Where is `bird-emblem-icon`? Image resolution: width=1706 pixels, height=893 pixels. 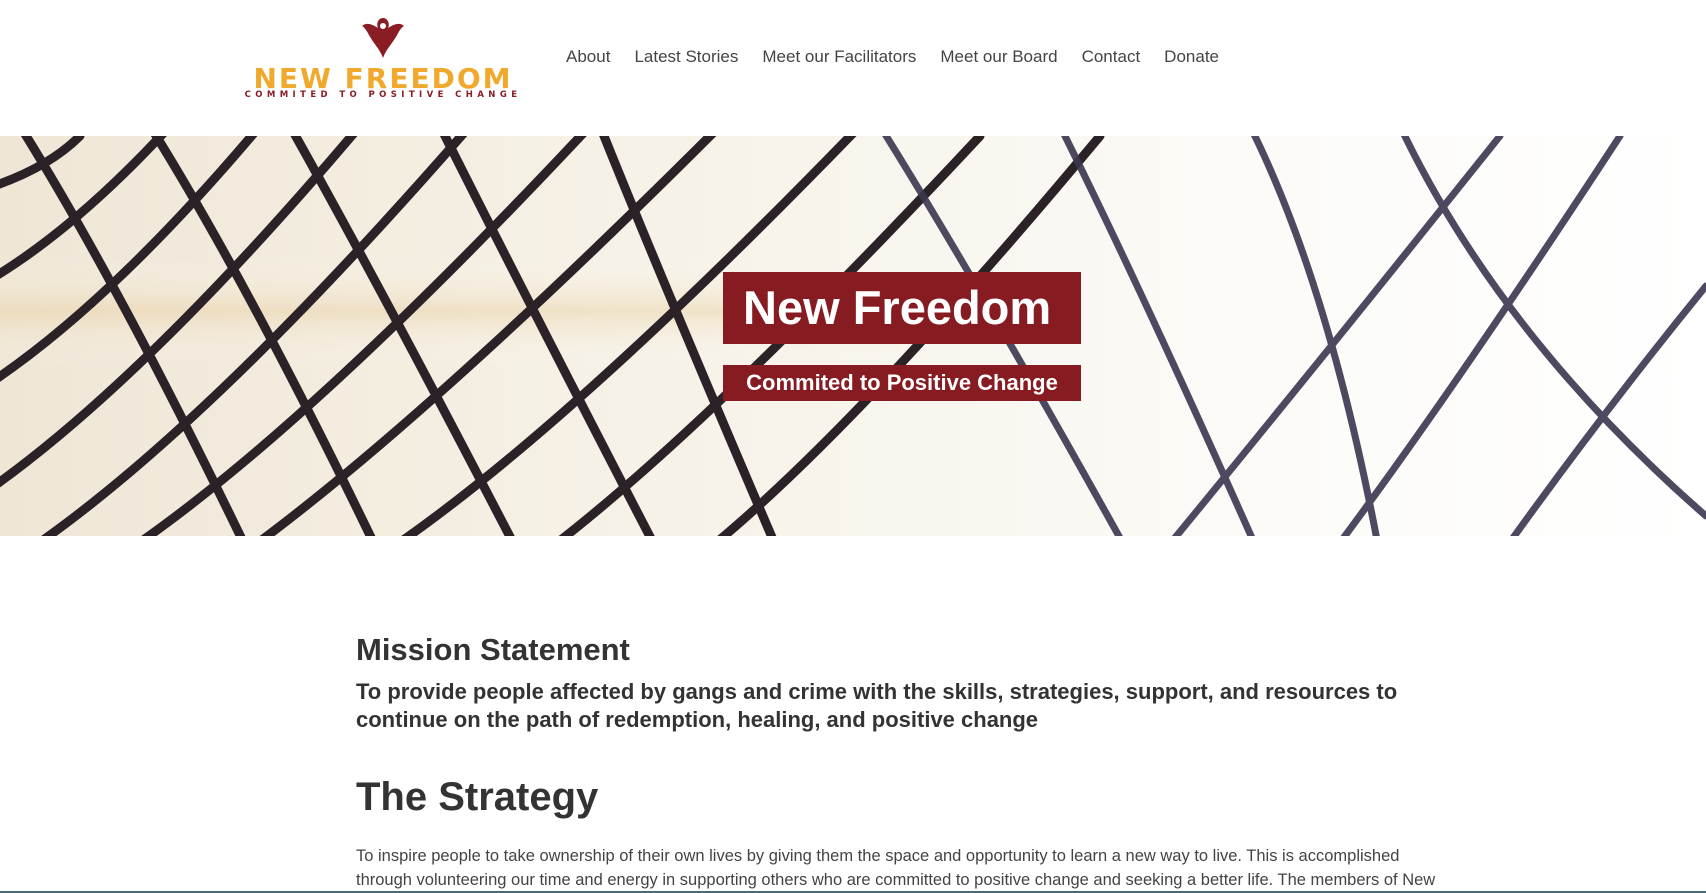
bird-emblem-icon is located at coordinates (383, 38).